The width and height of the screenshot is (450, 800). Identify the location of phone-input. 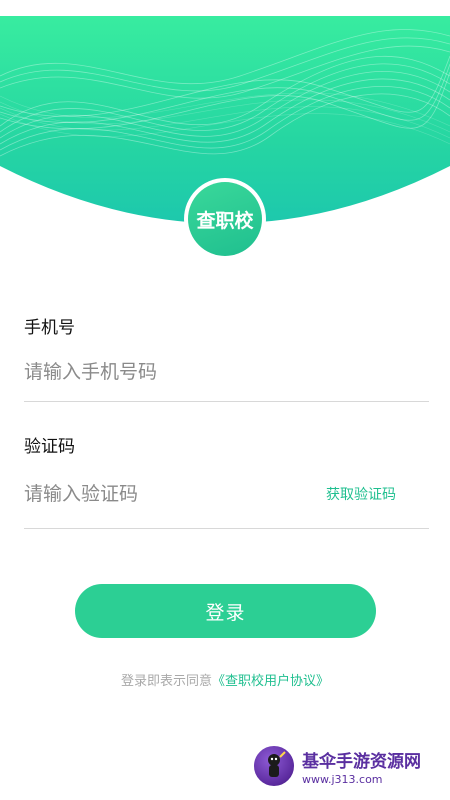
(224, 372).